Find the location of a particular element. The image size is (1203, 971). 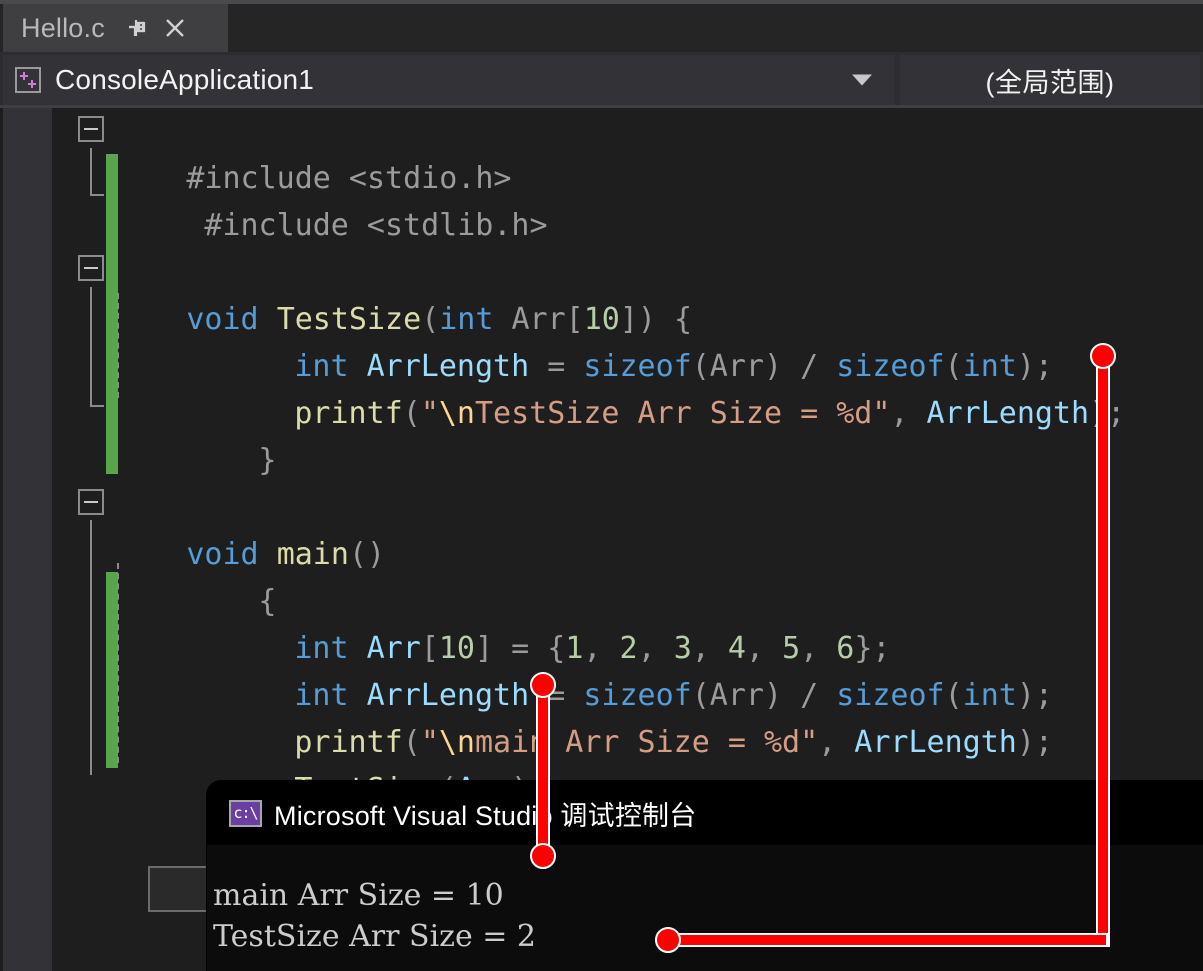

console-output-line: TestSize Arr Size = 2 is located at coordinates (375, 936).